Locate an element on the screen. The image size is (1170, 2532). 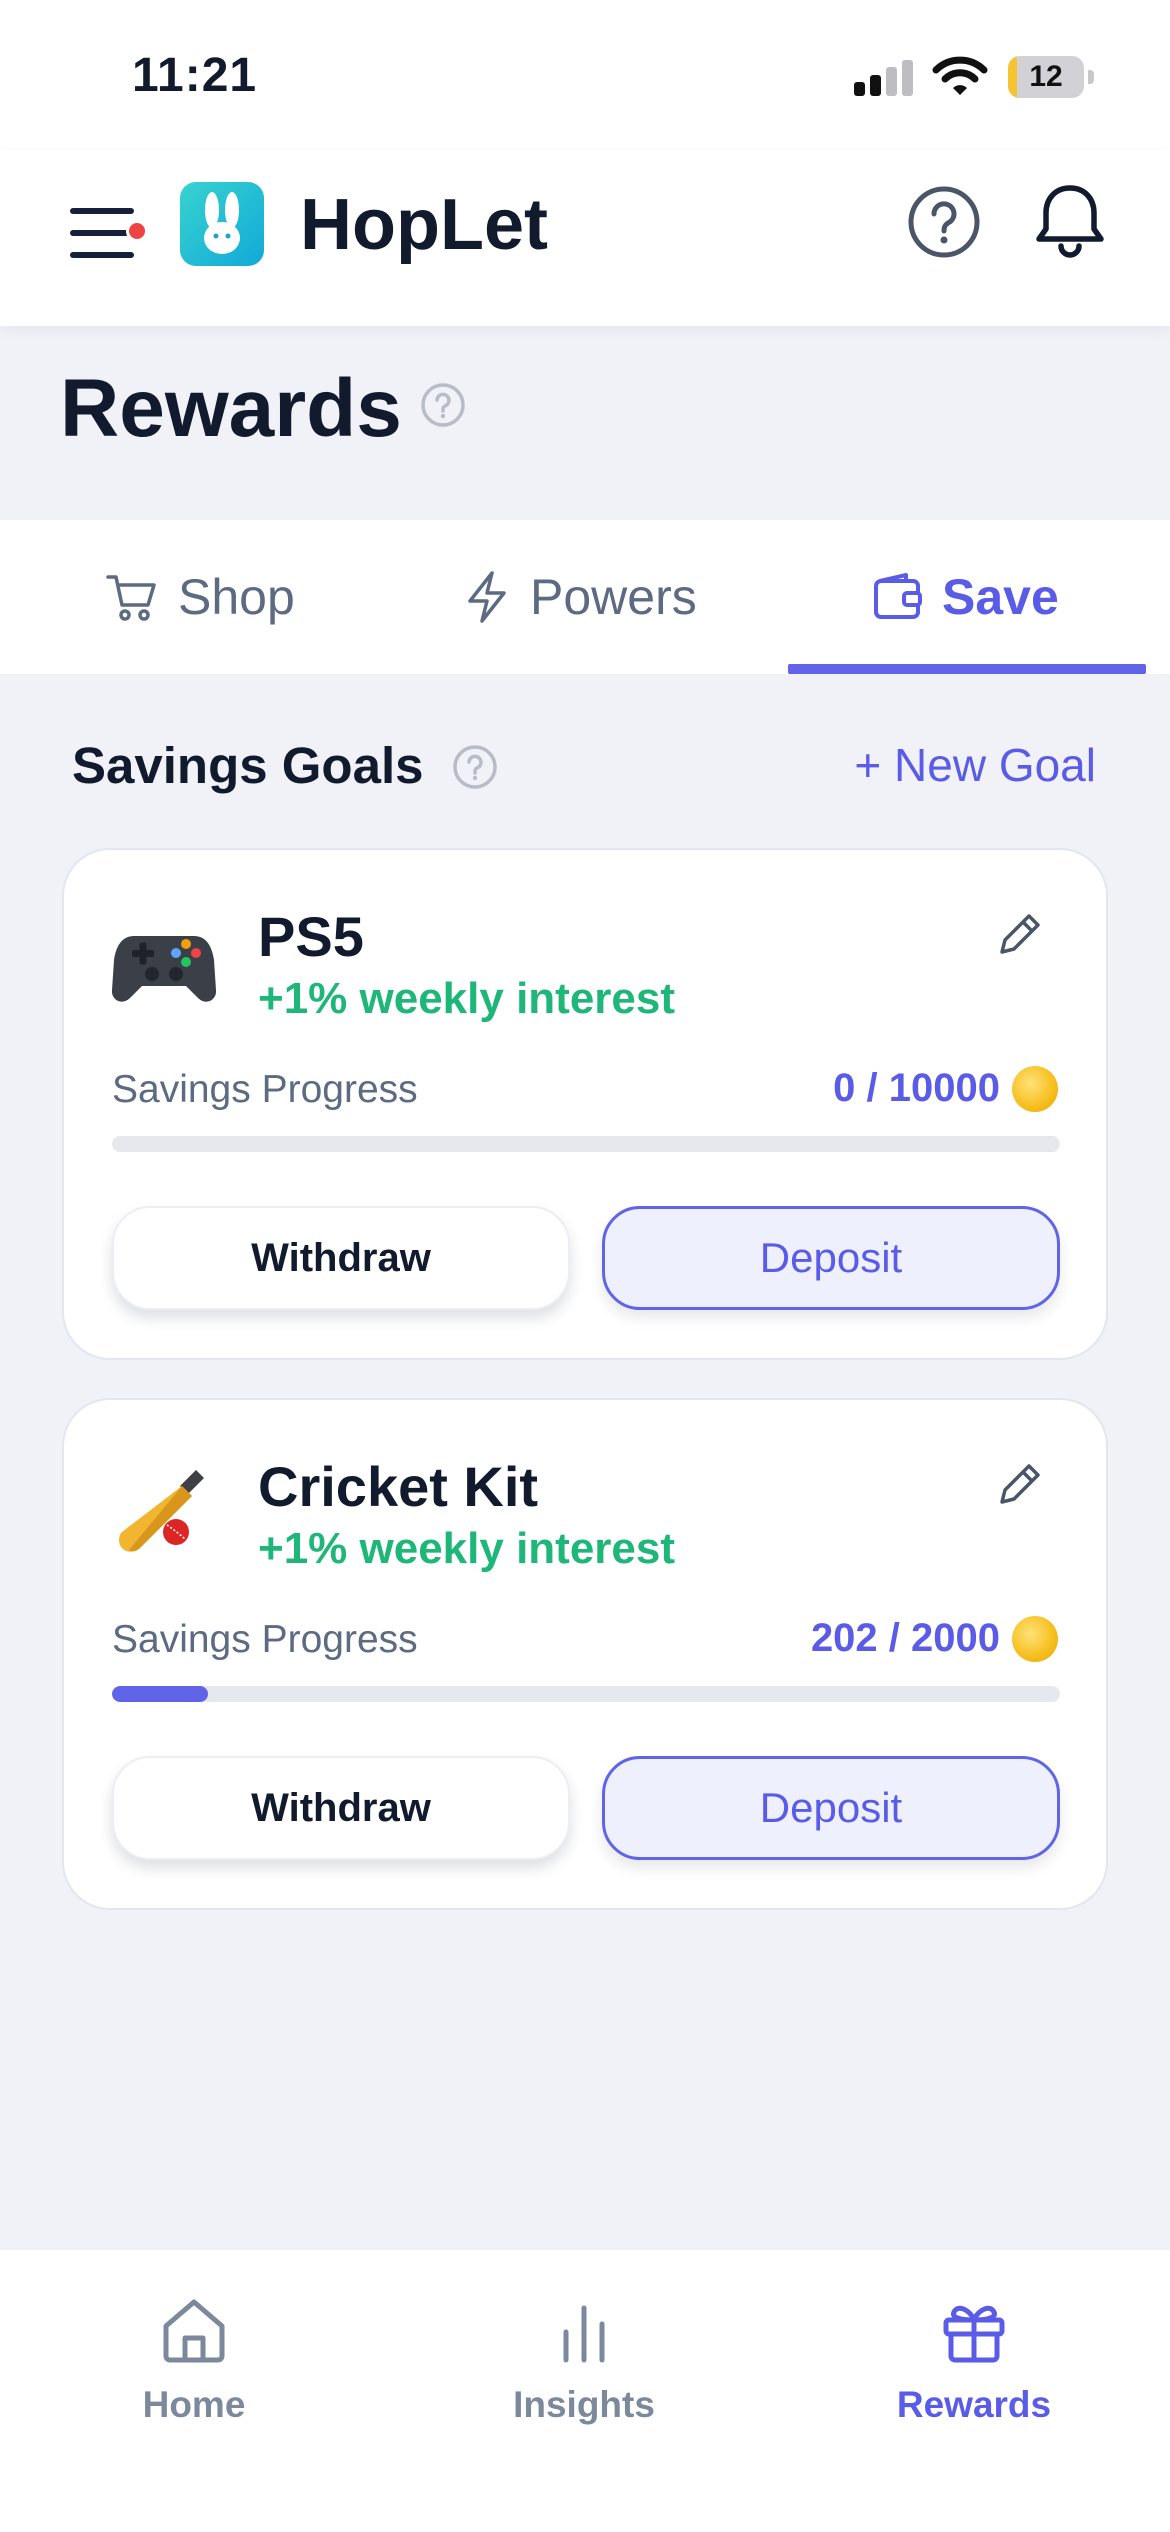
nav-home: Home is located at coordinates (194, 2360).